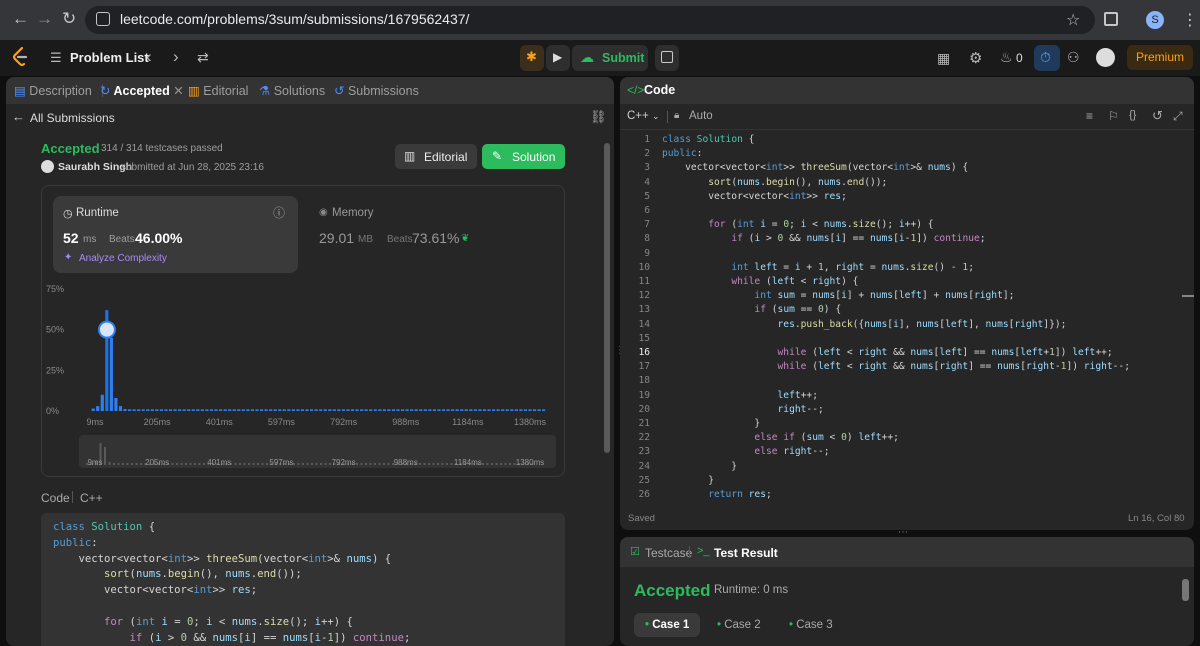 This screenshot has height=646, width=1200. Describe the element at coordinates (149, 57) in the screenshot. I see `prev-problem-icon: ‹` at that location.